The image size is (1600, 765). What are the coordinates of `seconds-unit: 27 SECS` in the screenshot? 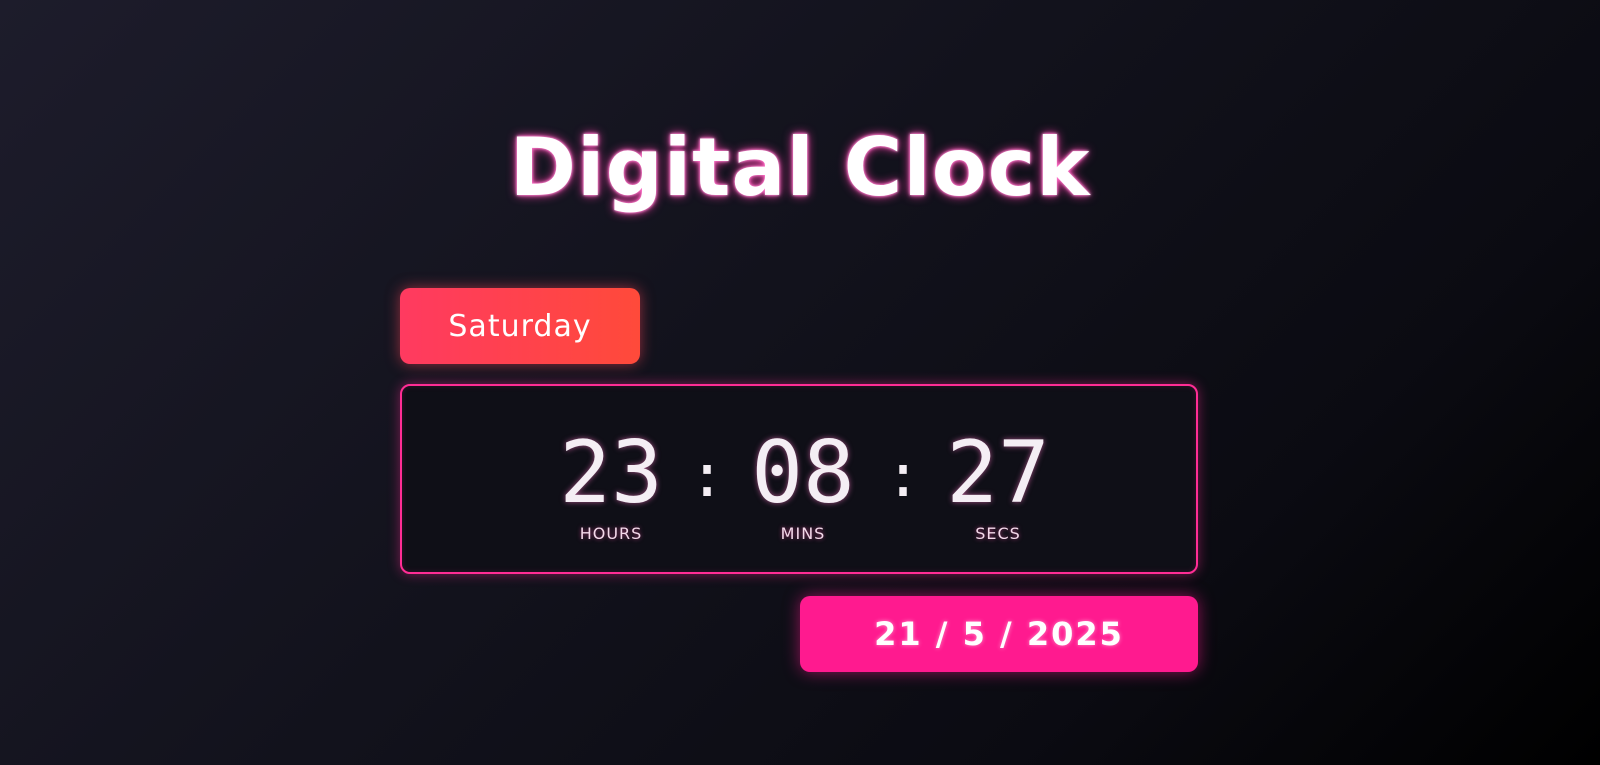 It's located at (998, 486).